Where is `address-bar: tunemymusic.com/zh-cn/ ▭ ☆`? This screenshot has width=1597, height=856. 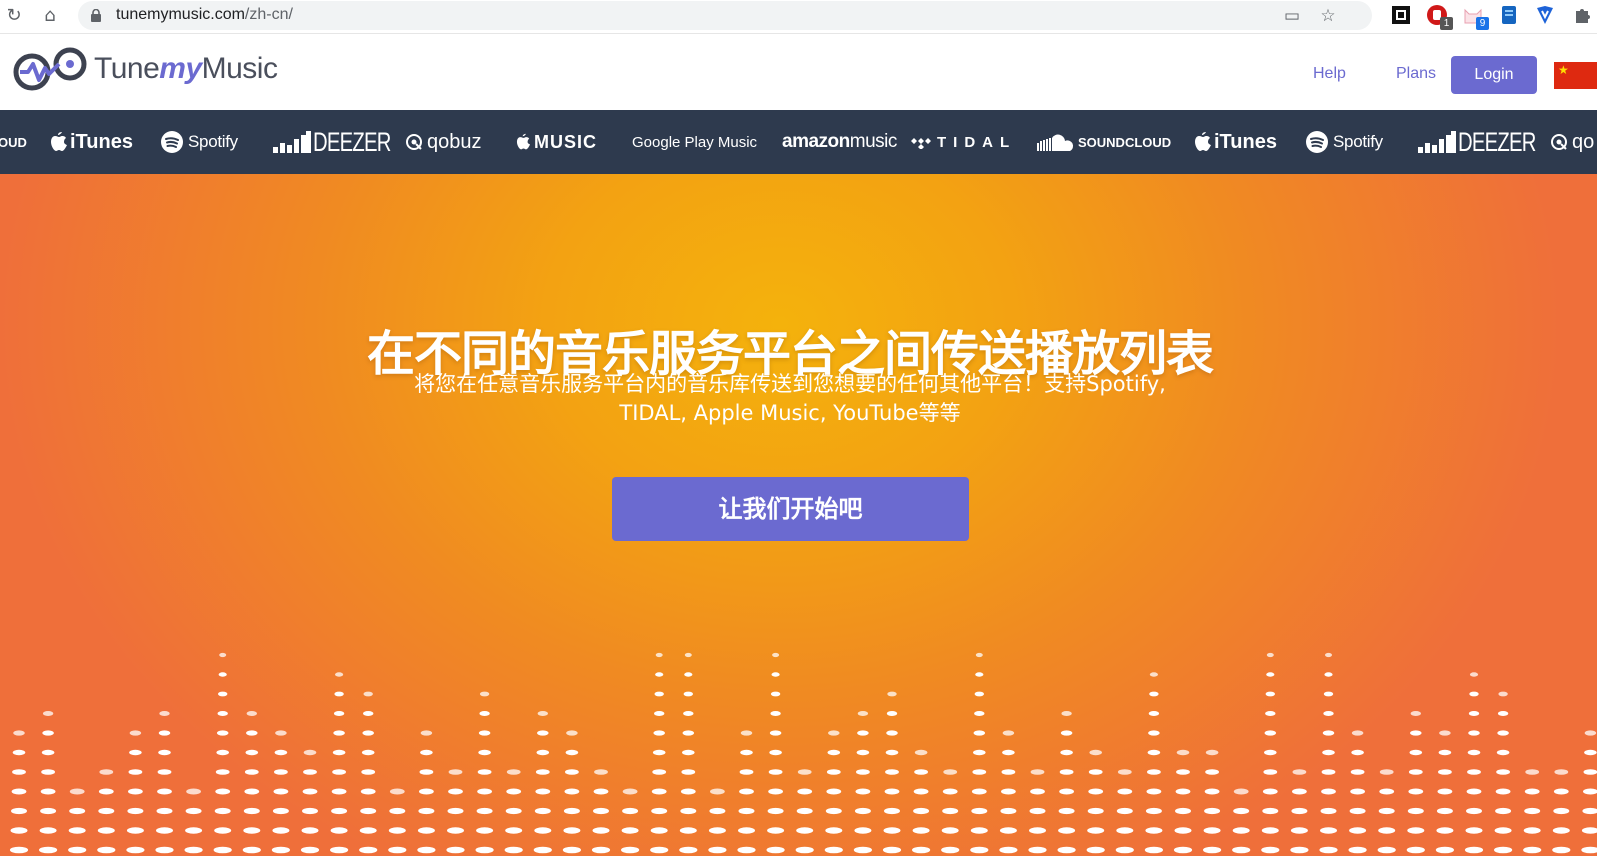
address-bar: tunemymusic.com/zh-cn/ ▭ ☆ is located at coordinates (725, 15).